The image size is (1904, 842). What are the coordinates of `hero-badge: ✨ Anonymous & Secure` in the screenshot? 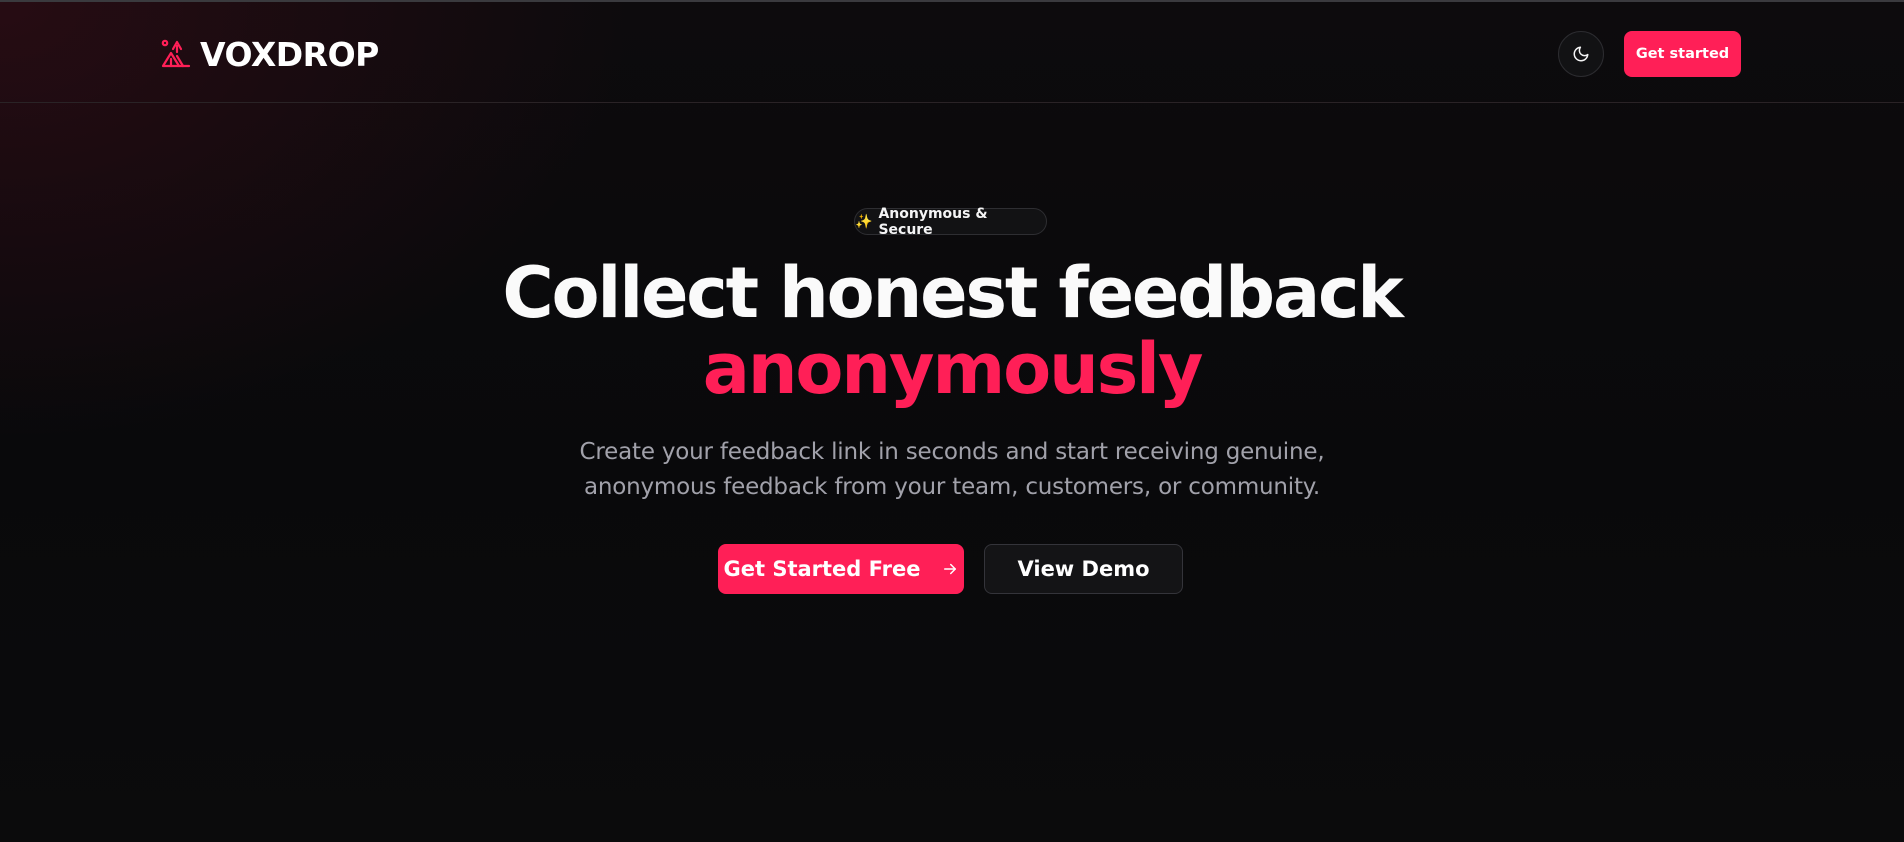 It's located at (950, 221).